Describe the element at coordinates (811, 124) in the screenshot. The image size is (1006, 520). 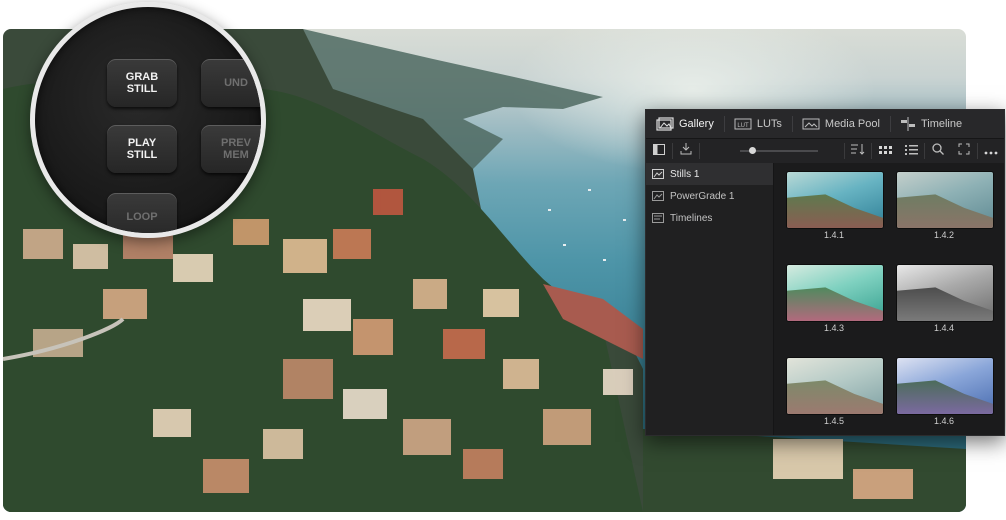
I see `media-pool-icon` at that location.